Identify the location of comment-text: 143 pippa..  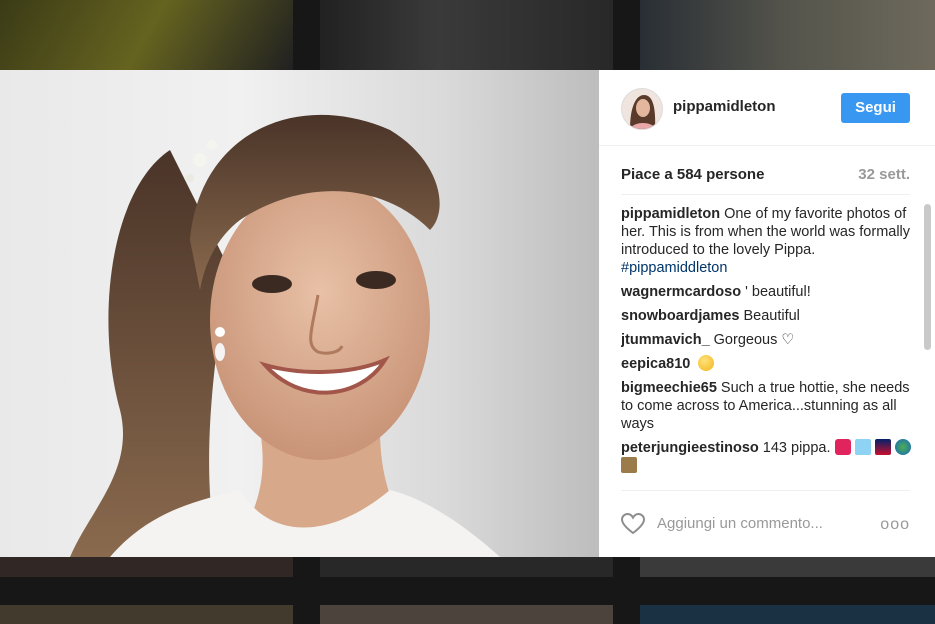
(796, 448).